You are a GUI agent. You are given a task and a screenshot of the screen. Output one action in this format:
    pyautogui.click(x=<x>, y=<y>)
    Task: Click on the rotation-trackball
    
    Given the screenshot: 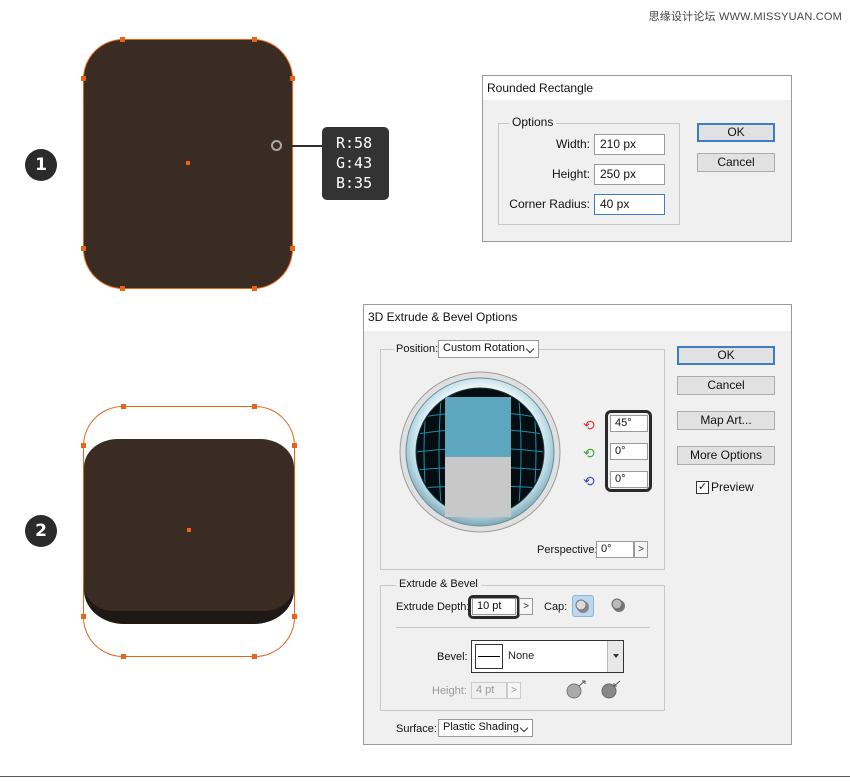 What is the action you would take?
    pyautogui.click(x=480, y=452)
    